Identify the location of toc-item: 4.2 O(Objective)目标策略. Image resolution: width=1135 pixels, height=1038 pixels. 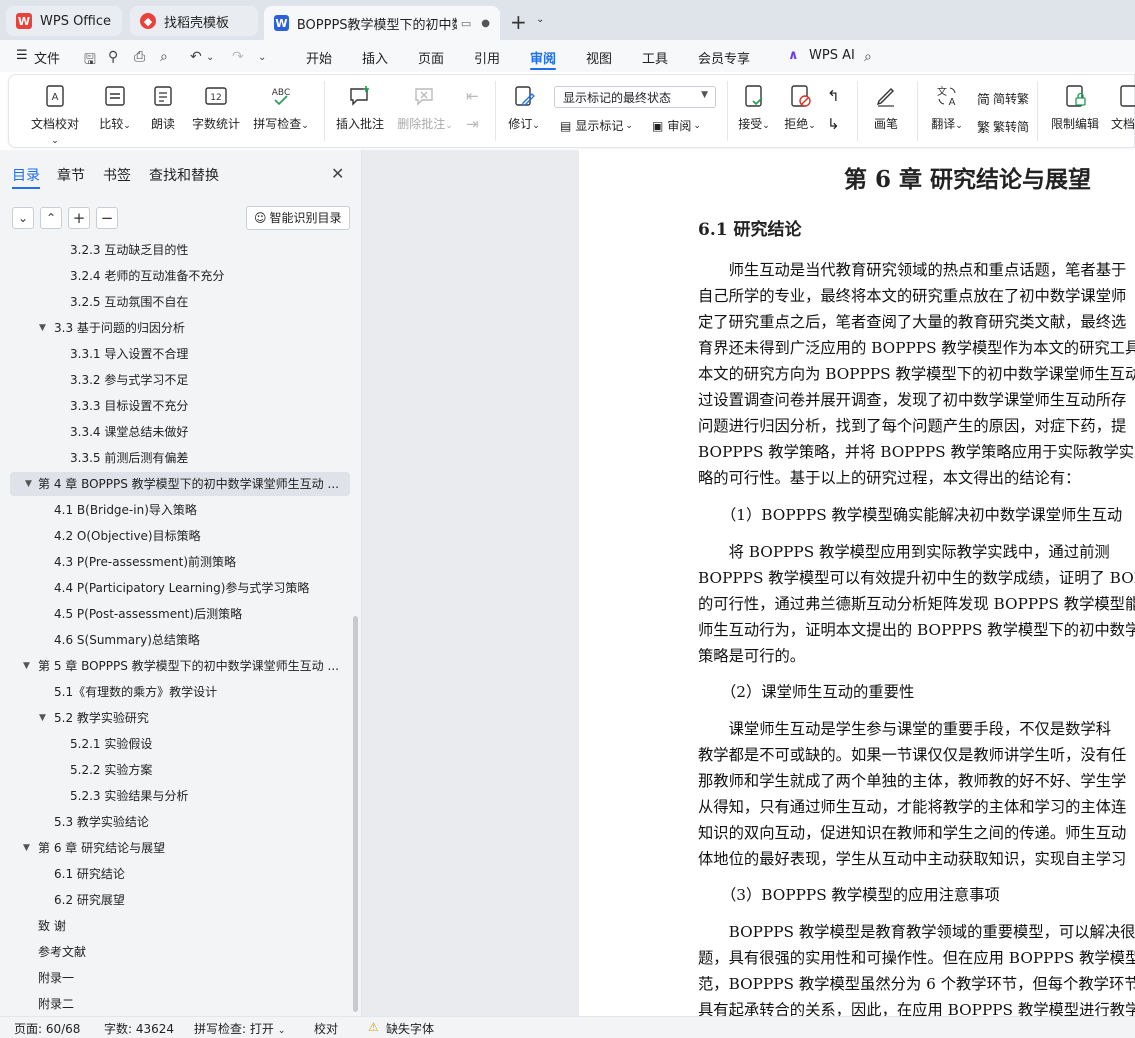
(127, 536).